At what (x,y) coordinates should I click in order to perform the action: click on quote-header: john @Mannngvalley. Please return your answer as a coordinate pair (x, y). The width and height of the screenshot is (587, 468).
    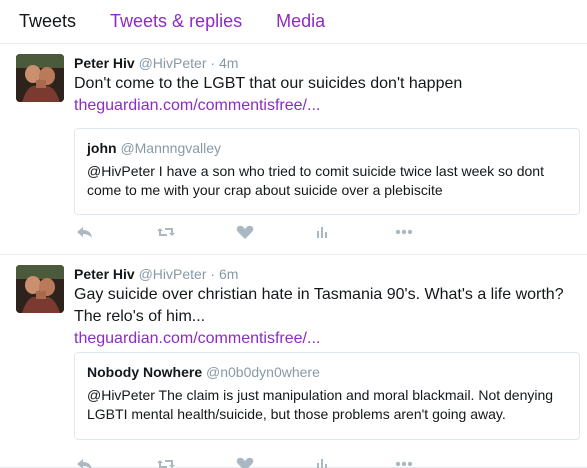
    Looking at the image, I should click on (327, 148).